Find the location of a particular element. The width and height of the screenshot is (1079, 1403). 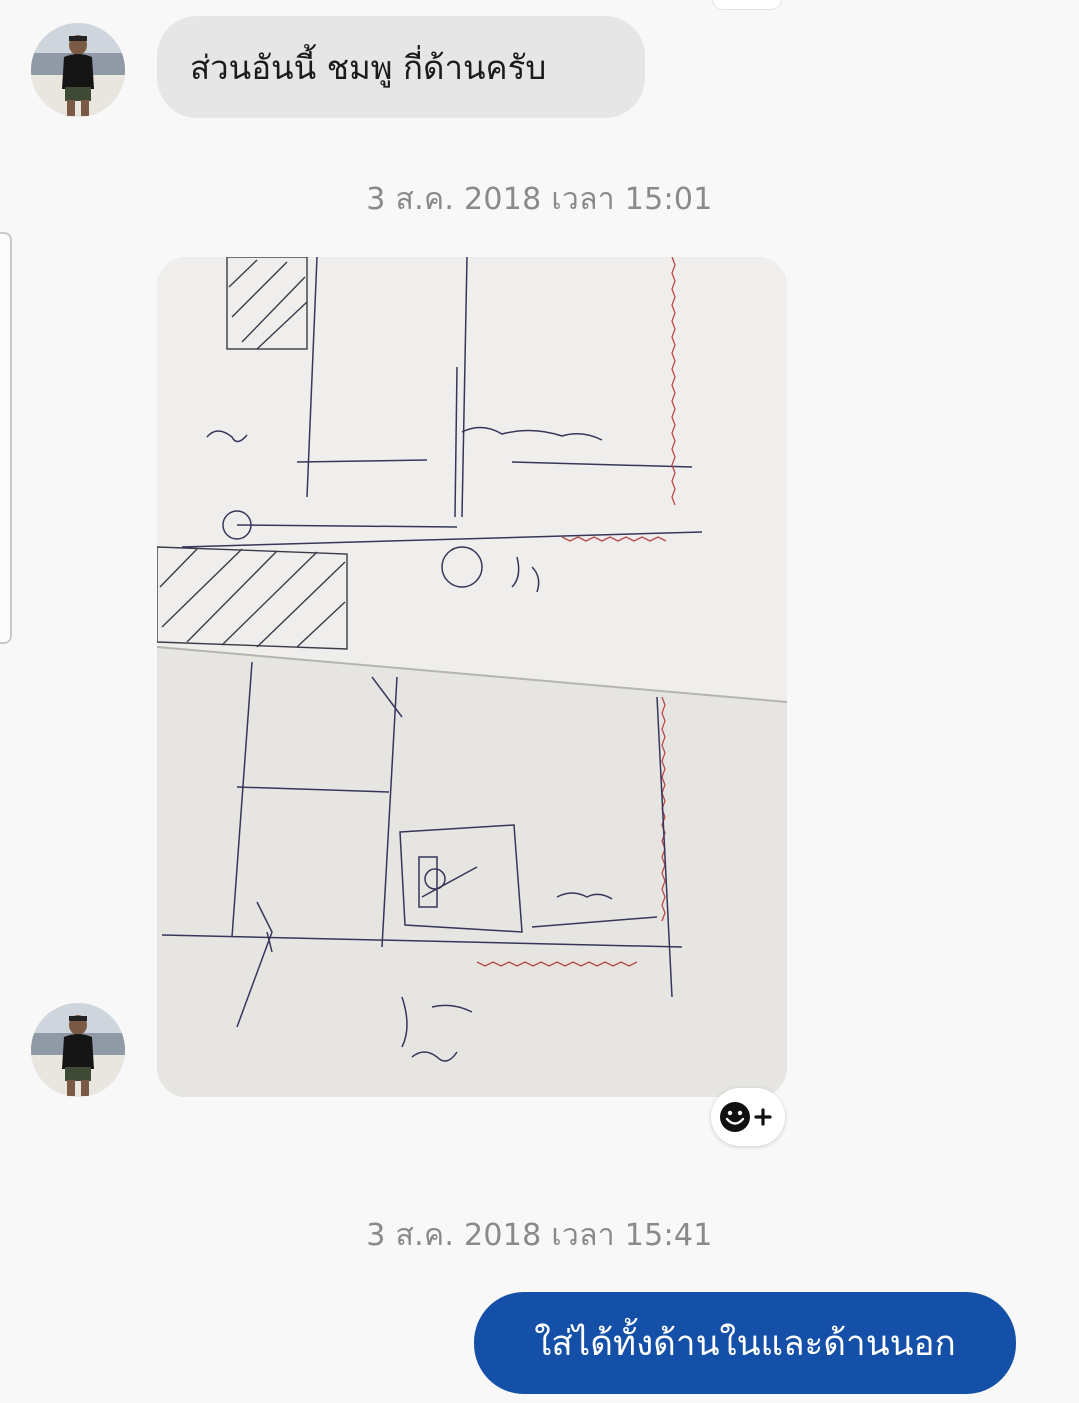

scrollbar is located at coordinates (6, 438).